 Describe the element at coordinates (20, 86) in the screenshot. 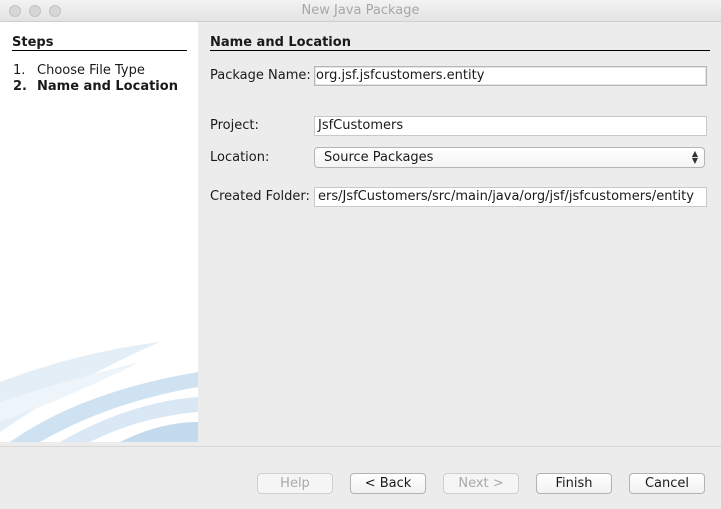

I see `step-number: 2.` at that location.